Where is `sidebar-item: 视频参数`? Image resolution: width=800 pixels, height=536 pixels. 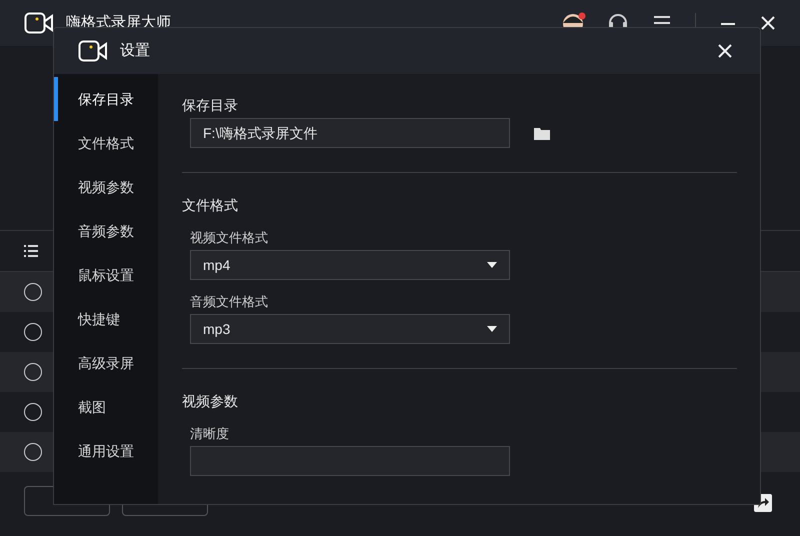
sidebar-item: 视频参数 is located at coordinates (106, 187).